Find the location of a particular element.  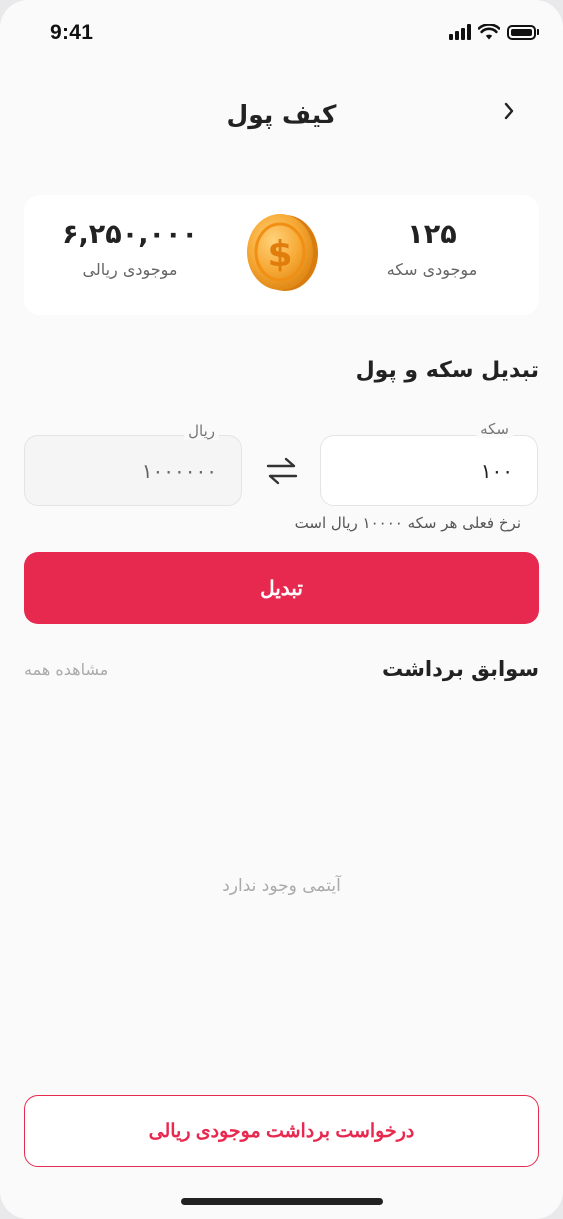

coin-balance-value: ۱۲۵ is located at coordinates (432, 234).